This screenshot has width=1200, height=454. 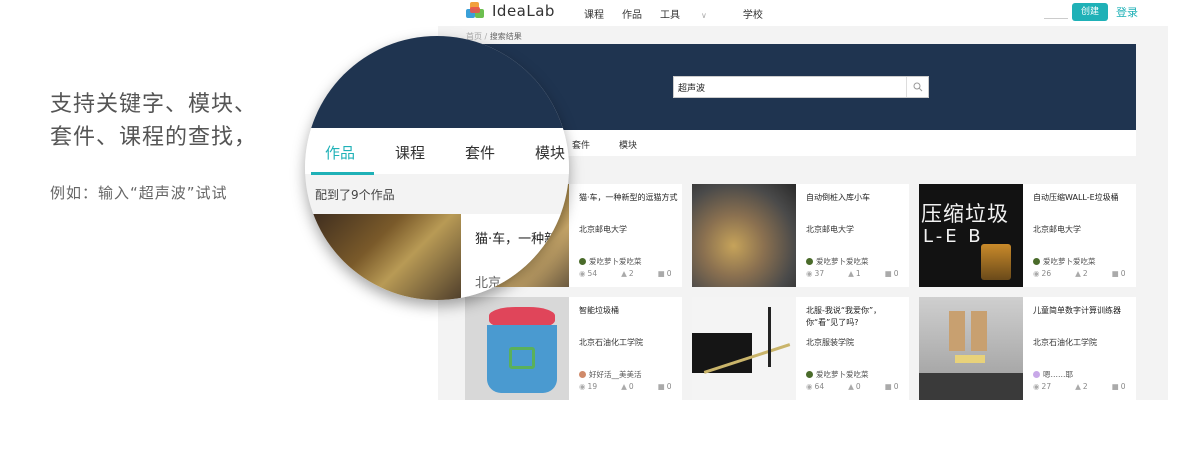 What do you see at coordinates (592, 386) in the screenshot?
I see `card-views: 19` at bounding box center [592, 386].